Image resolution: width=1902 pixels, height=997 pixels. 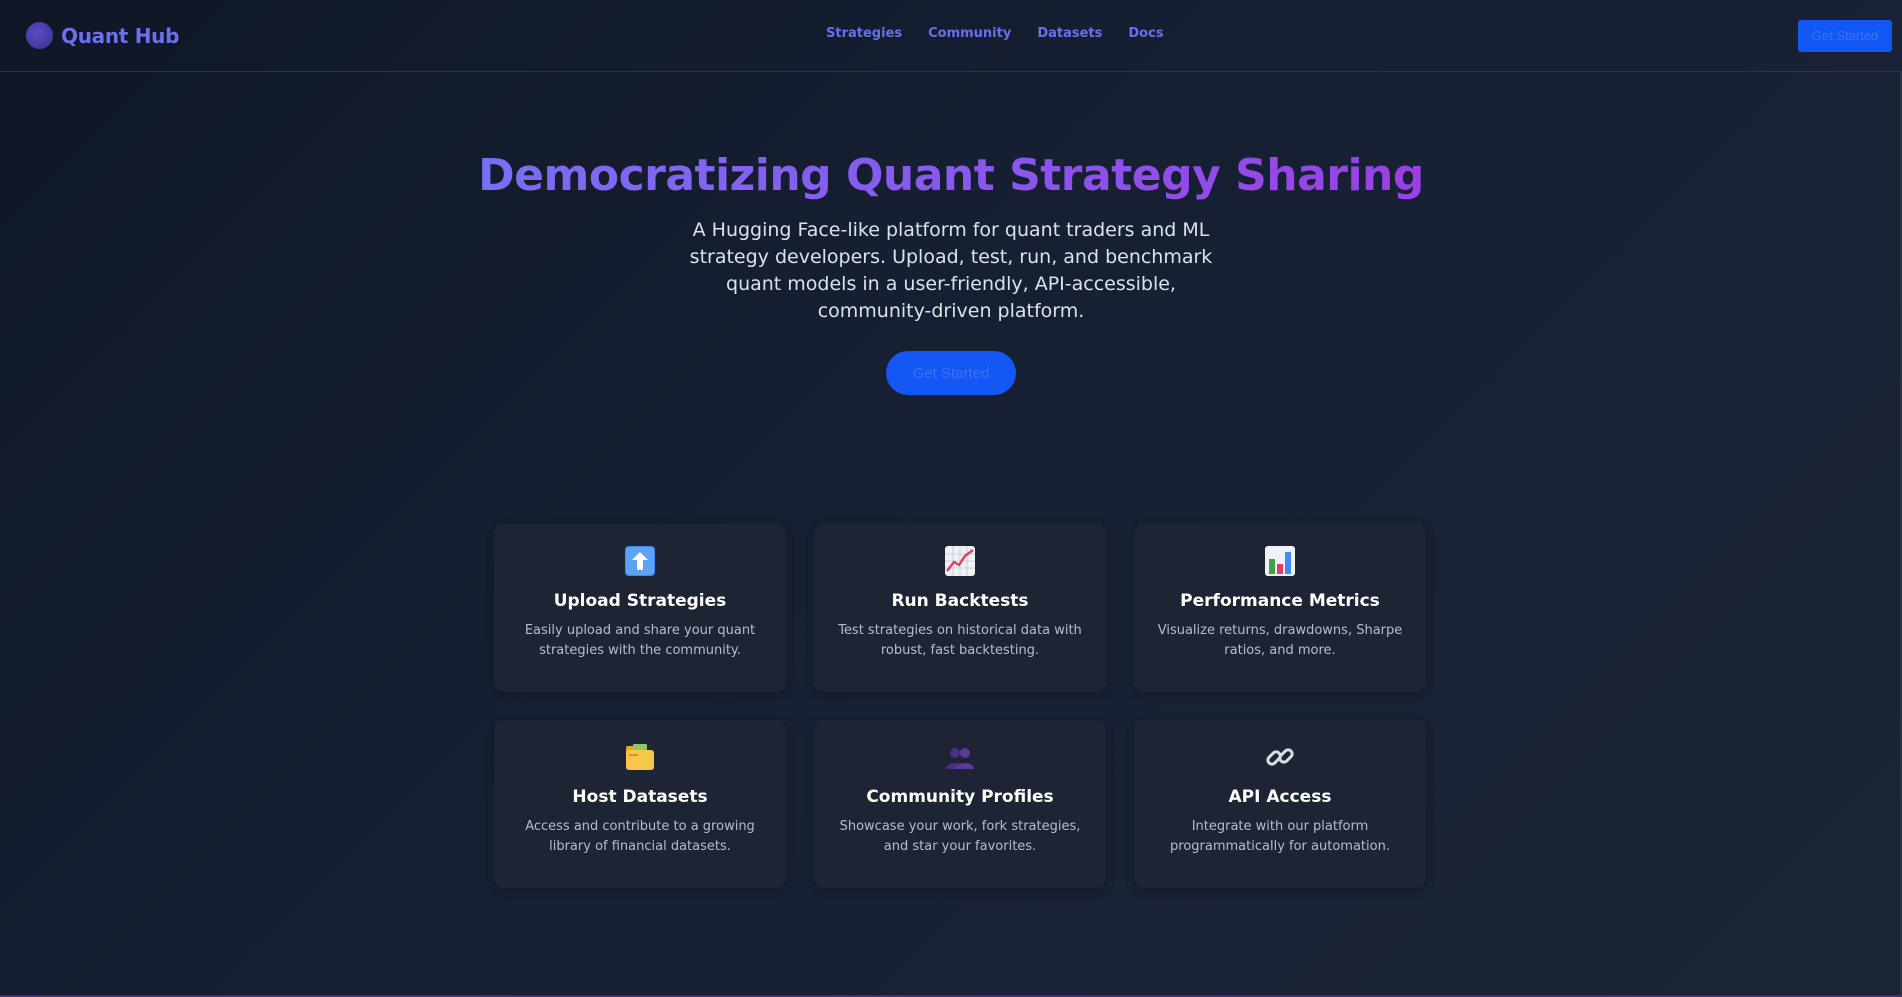 What do you see at coordinates (640, 797) in the screenshot?
I see `feature-title: Host Datasets` at bounding box center [640, 797].